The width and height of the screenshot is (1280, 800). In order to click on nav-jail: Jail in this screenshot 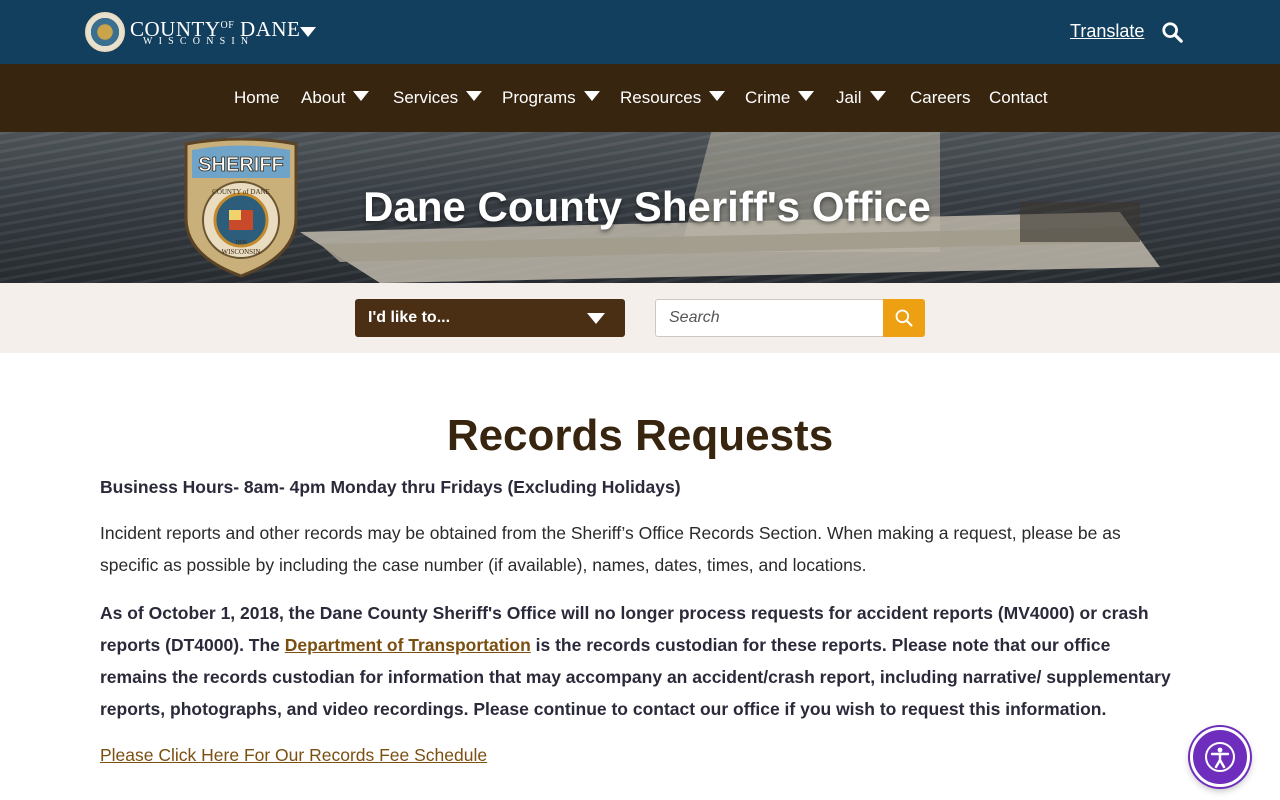, I will do `click(861, 98)`.